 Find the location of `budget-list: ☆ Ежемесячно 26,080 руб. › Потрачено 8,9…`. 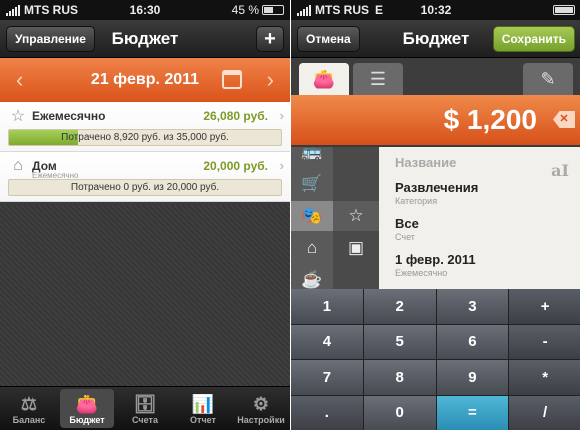

budget-list: ☆ Ежемесячно 26,080 руб. › Потрачено 8,9… is located at coordinates (145, 152).